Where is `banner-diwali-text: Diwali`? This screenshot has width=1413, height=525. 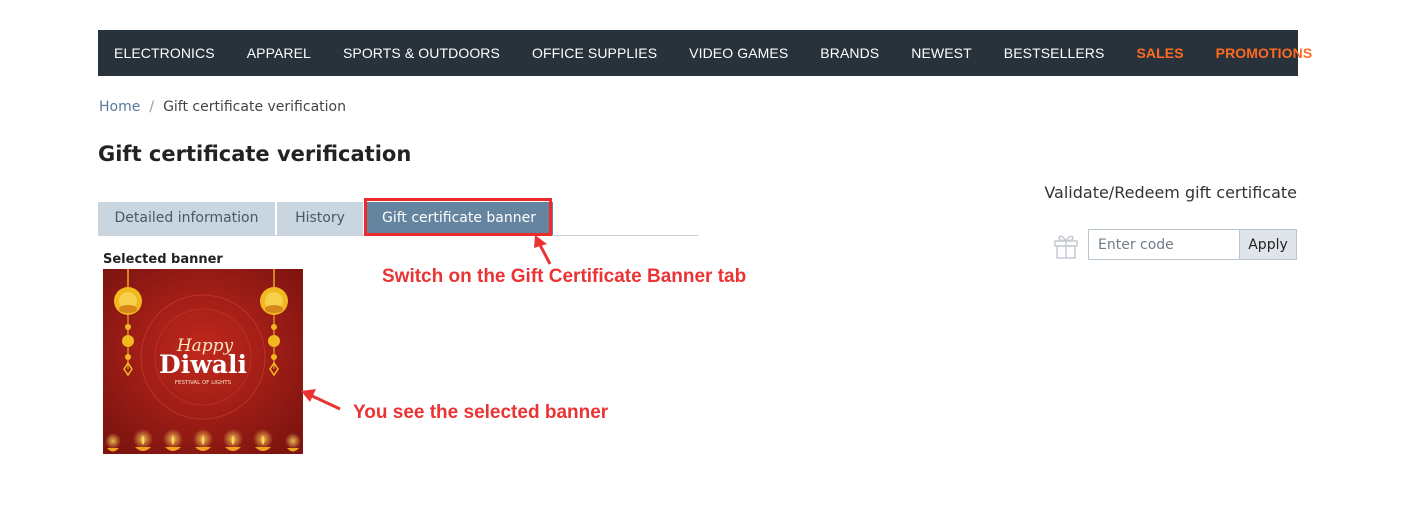
banner-diwali-text: Diwali is located at coordinates (203, 364).